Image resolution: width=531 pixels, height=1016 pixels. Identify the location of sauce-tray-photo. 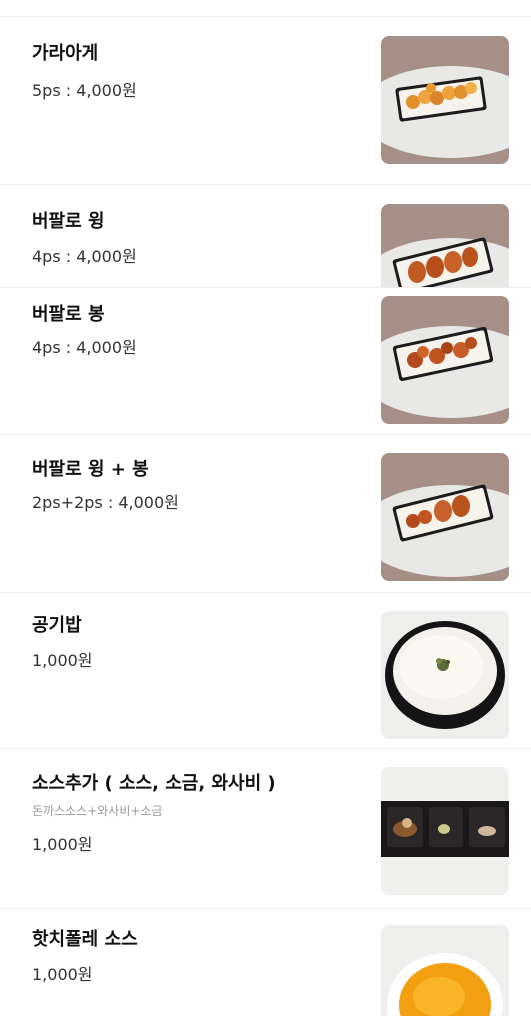
(445, 831).